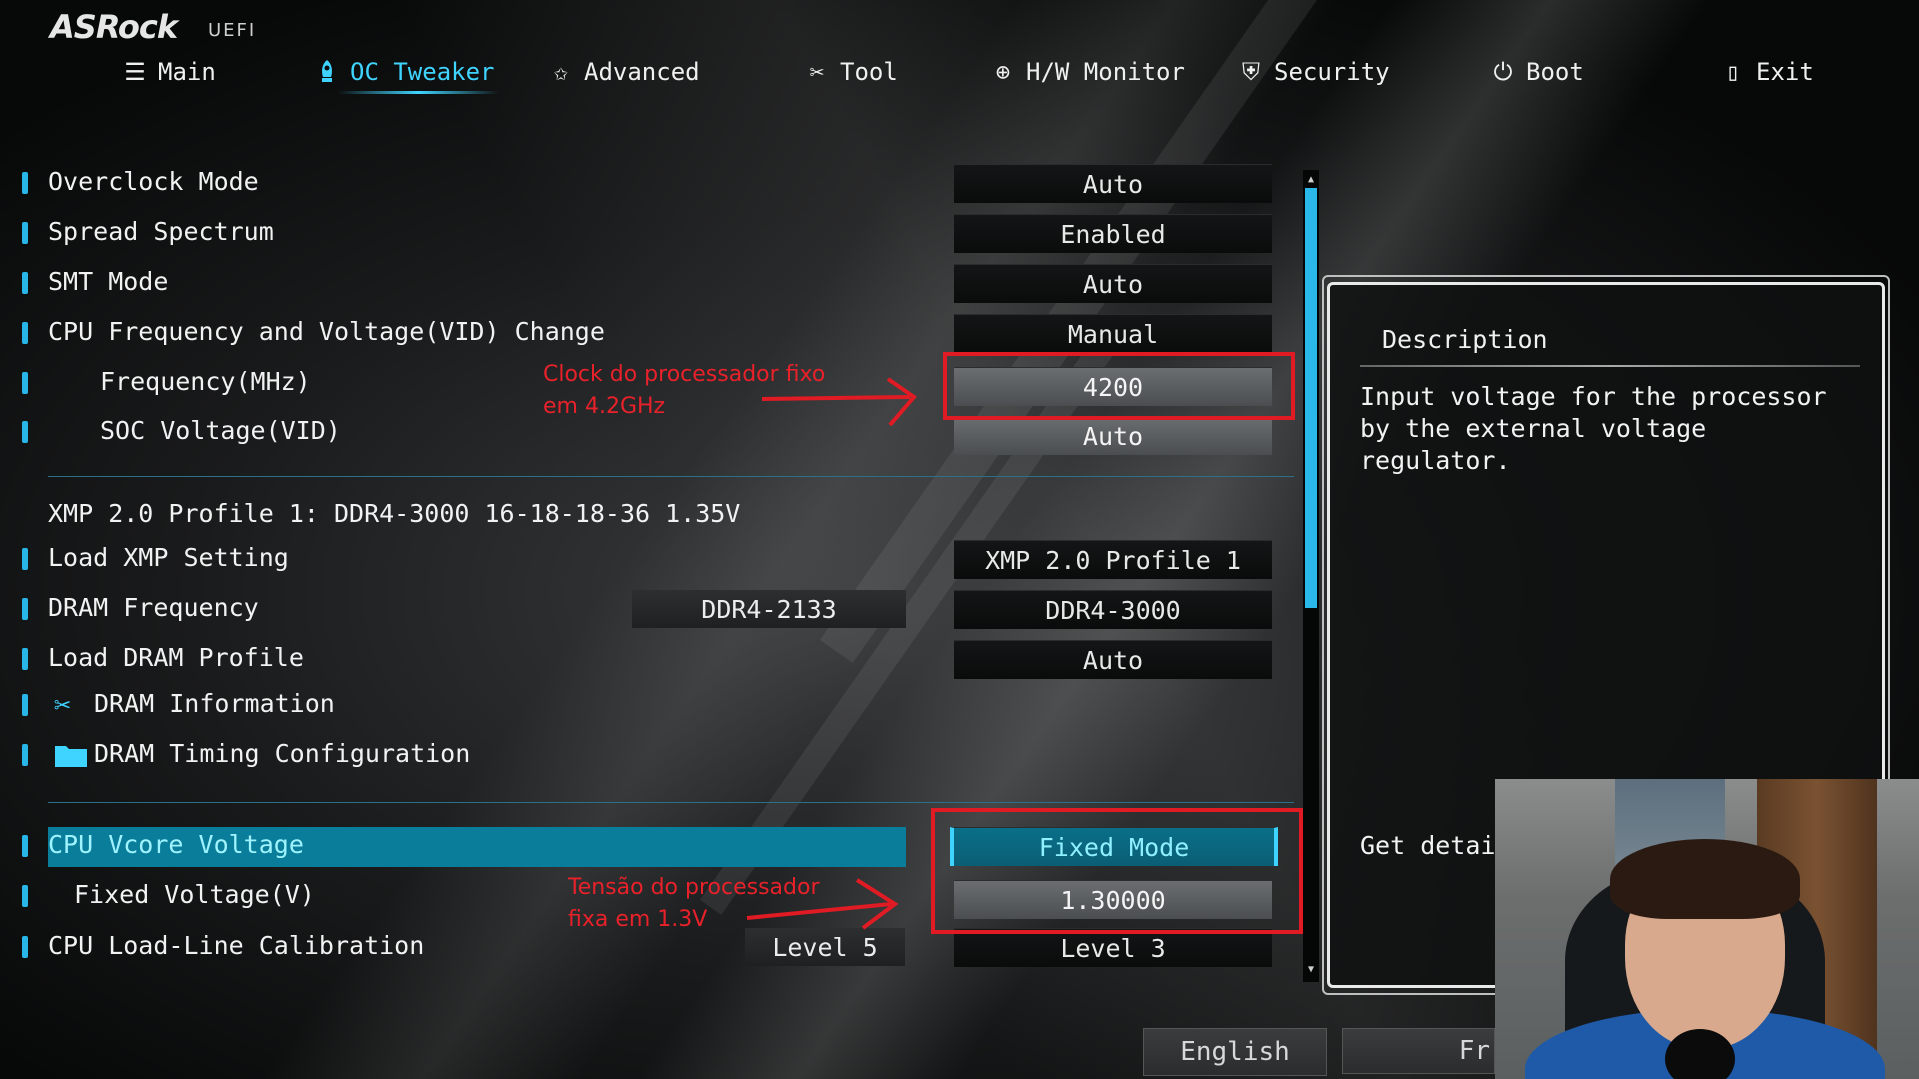  I want to click on setting-spread-spectrum: Spread Spectrum Enabled, so click(650, 234).